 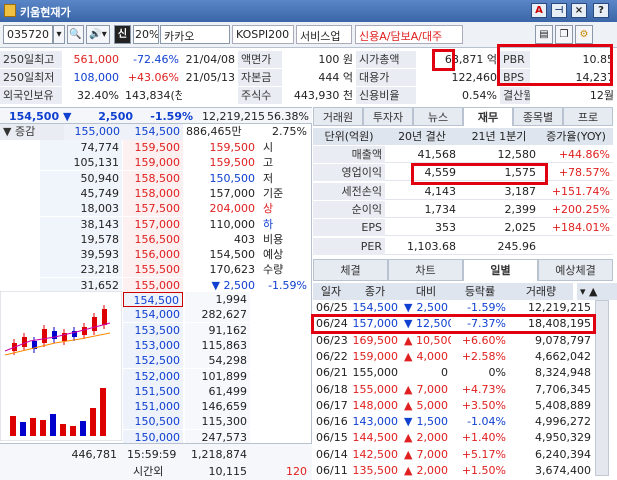 What do you see at coordinates (539, 10) in the screenshot?
I see `a-button: A` at bounding box center [539, 10].